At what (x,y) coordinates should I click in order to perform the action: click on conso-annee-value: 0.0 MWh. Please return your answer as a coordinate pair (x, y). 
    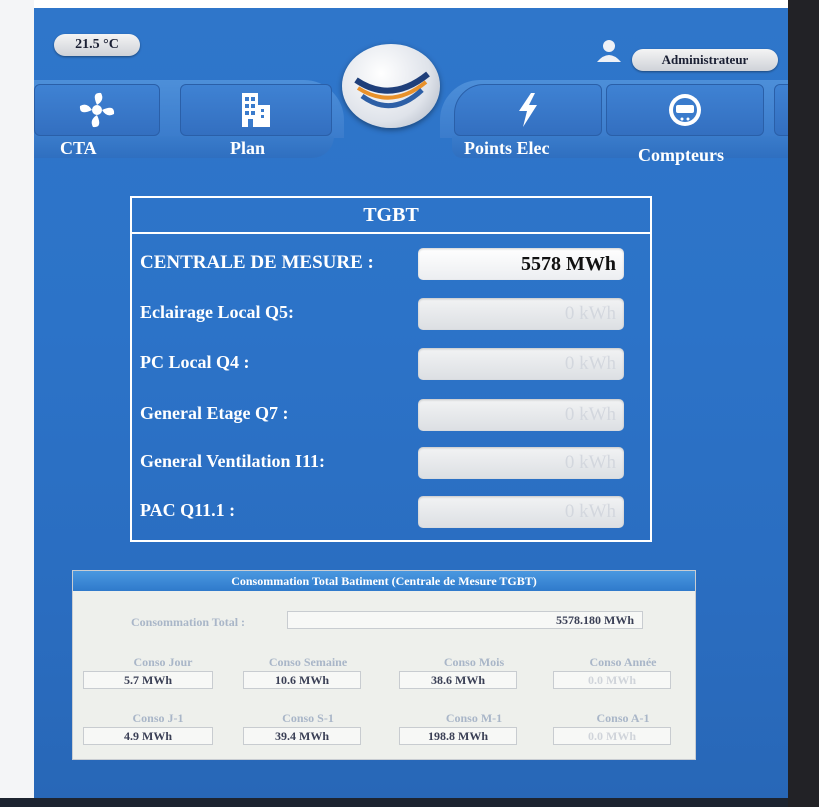
    Looking at the image, I should click on (612, 680).